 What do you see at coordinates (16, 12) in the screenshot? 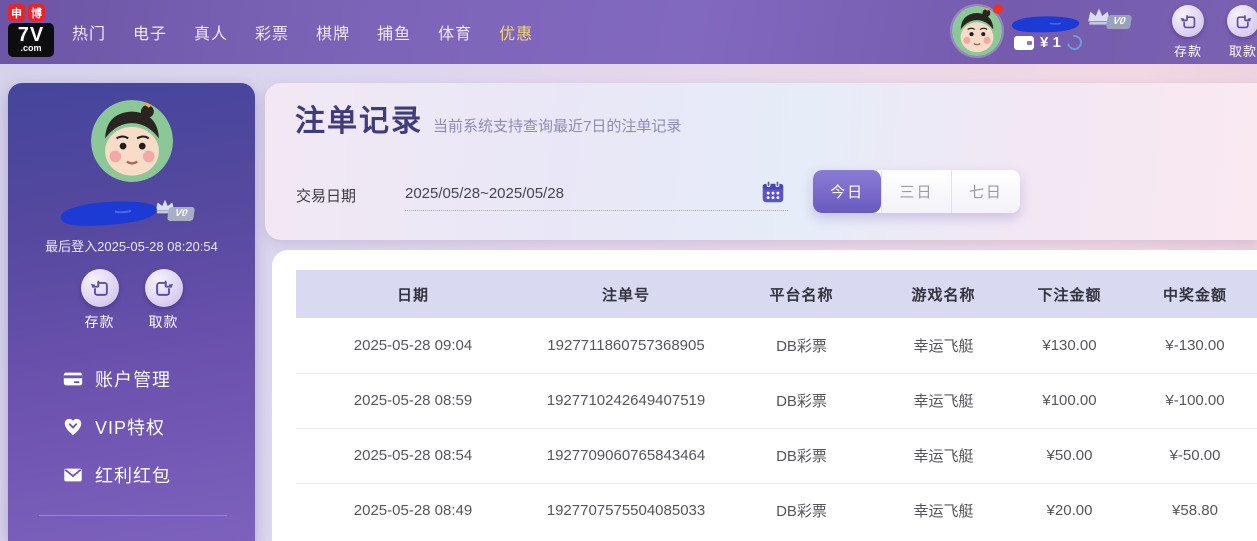
I see `logo-badge-1: 申` at bounding box center [16, 12].